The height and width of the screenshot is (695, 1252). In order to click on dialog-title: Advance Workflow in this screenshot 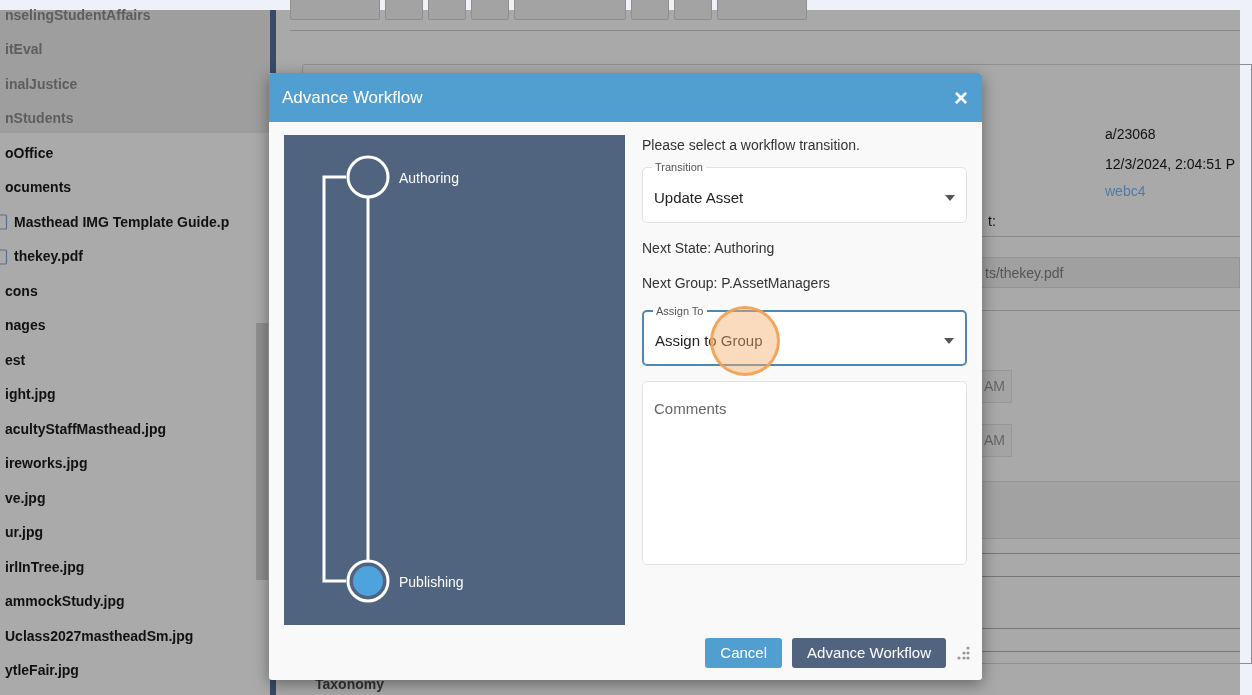, I will do `click(352, 97)`.